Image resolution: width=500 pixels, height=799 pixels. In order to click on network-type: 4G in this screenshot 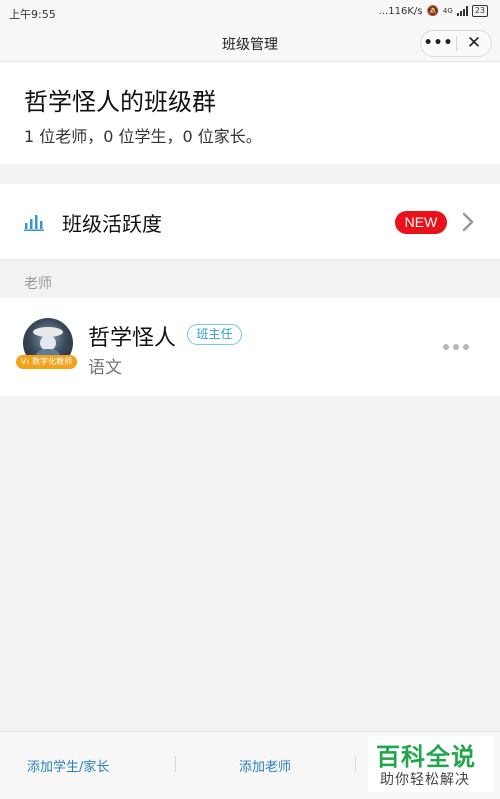, I will do `click(447, 11)`.